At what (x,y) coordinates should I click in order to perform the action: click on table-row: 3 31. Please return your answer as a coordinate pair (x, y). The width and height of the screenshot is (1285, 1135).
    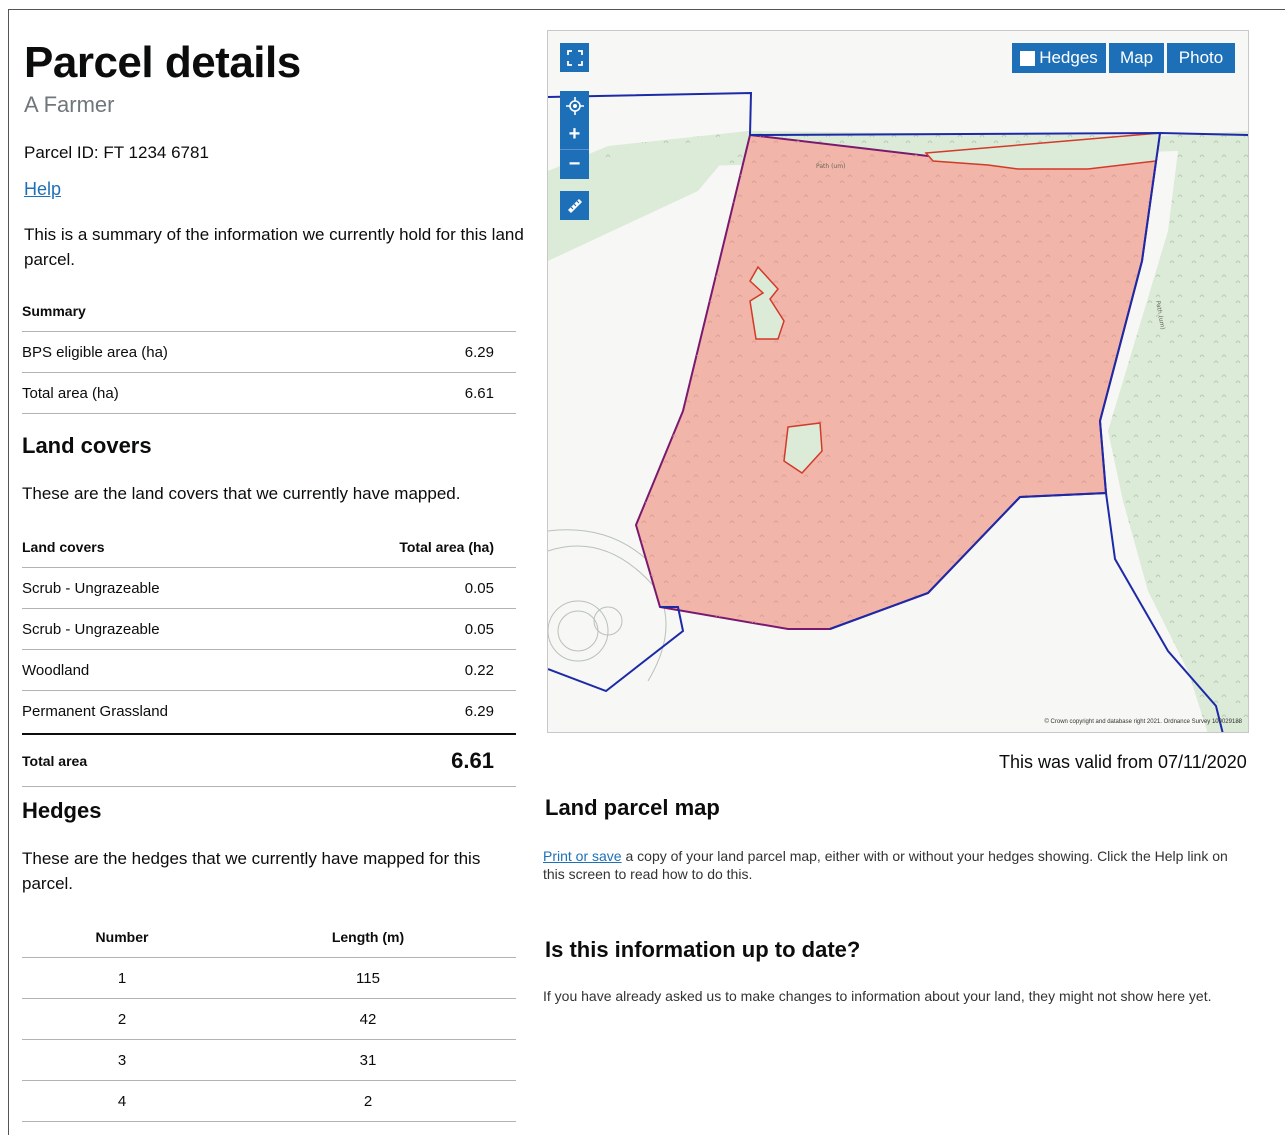
    Looking at the image, I should click on (269, 1060).